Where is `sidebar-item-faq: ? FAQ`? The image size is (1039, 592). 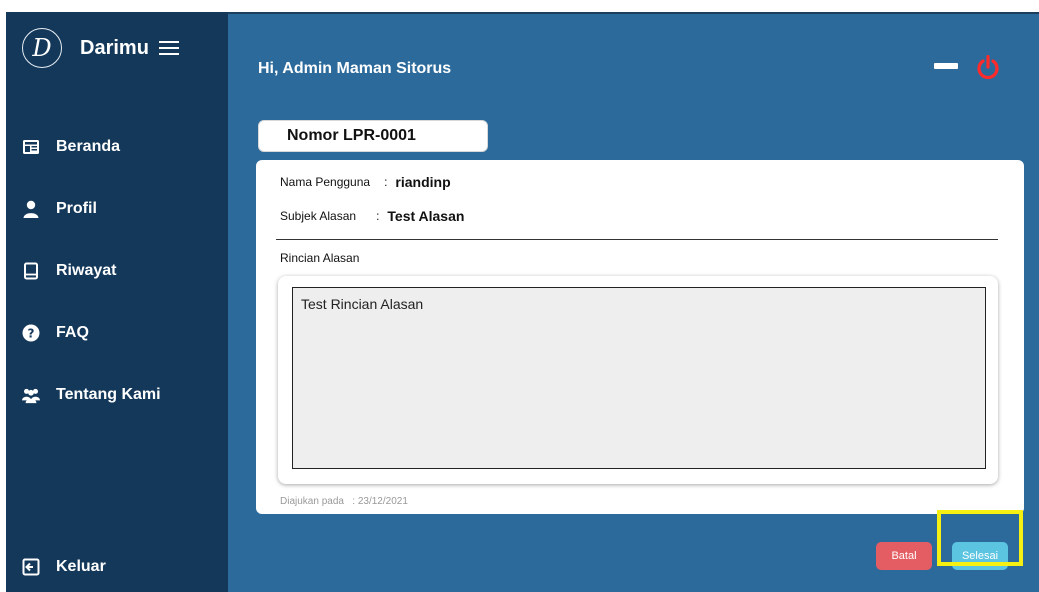 sidebar-item-faq: ? FAQ is located at coordinates (55, 333).